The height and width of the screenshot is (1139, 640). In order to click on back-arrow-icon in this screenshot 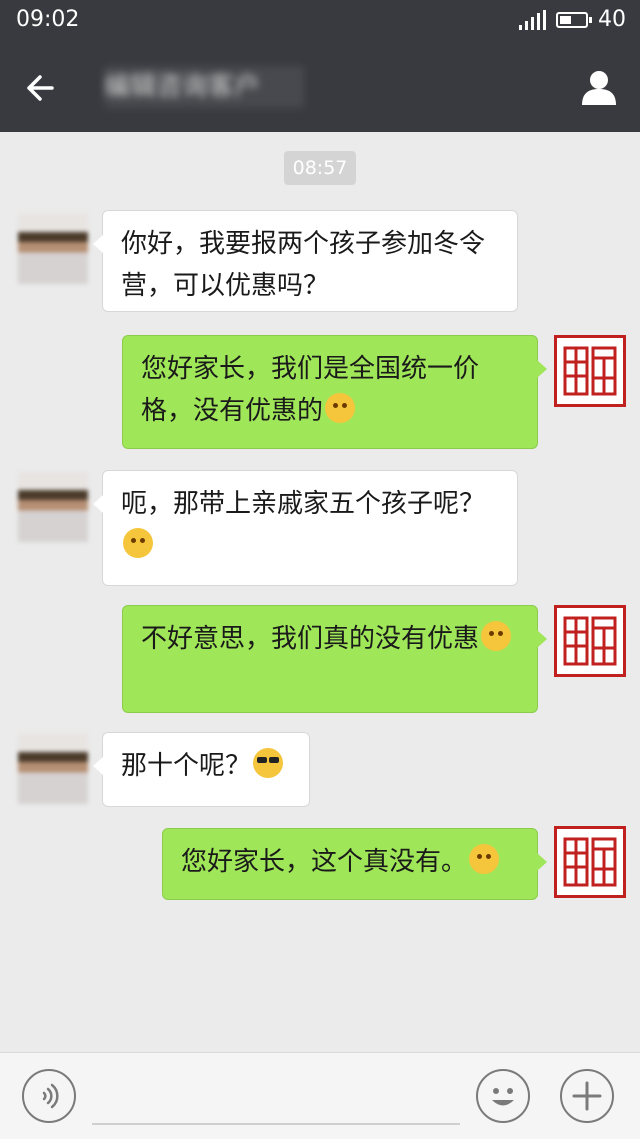, I will do `click(42, 88)`.